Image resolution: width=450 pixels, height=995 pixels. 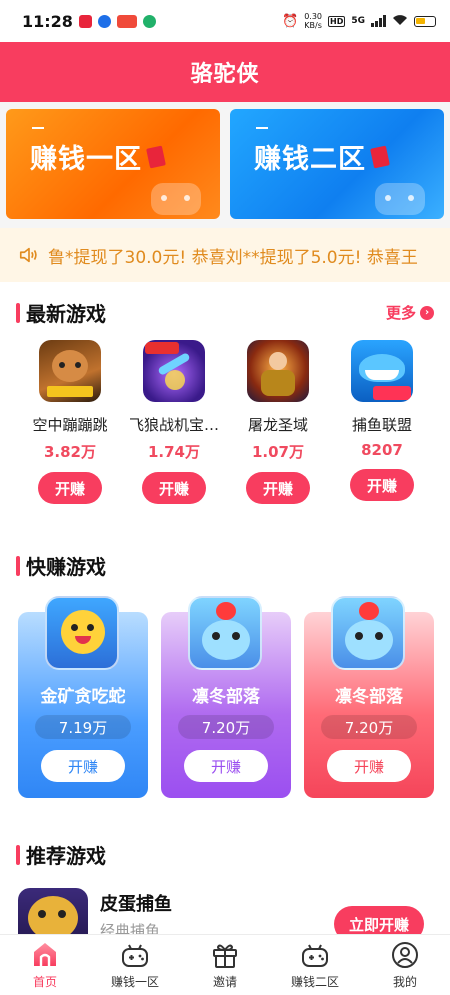 I want to click on game-name: 捕鱼联盟, so click(x=381, y=425).